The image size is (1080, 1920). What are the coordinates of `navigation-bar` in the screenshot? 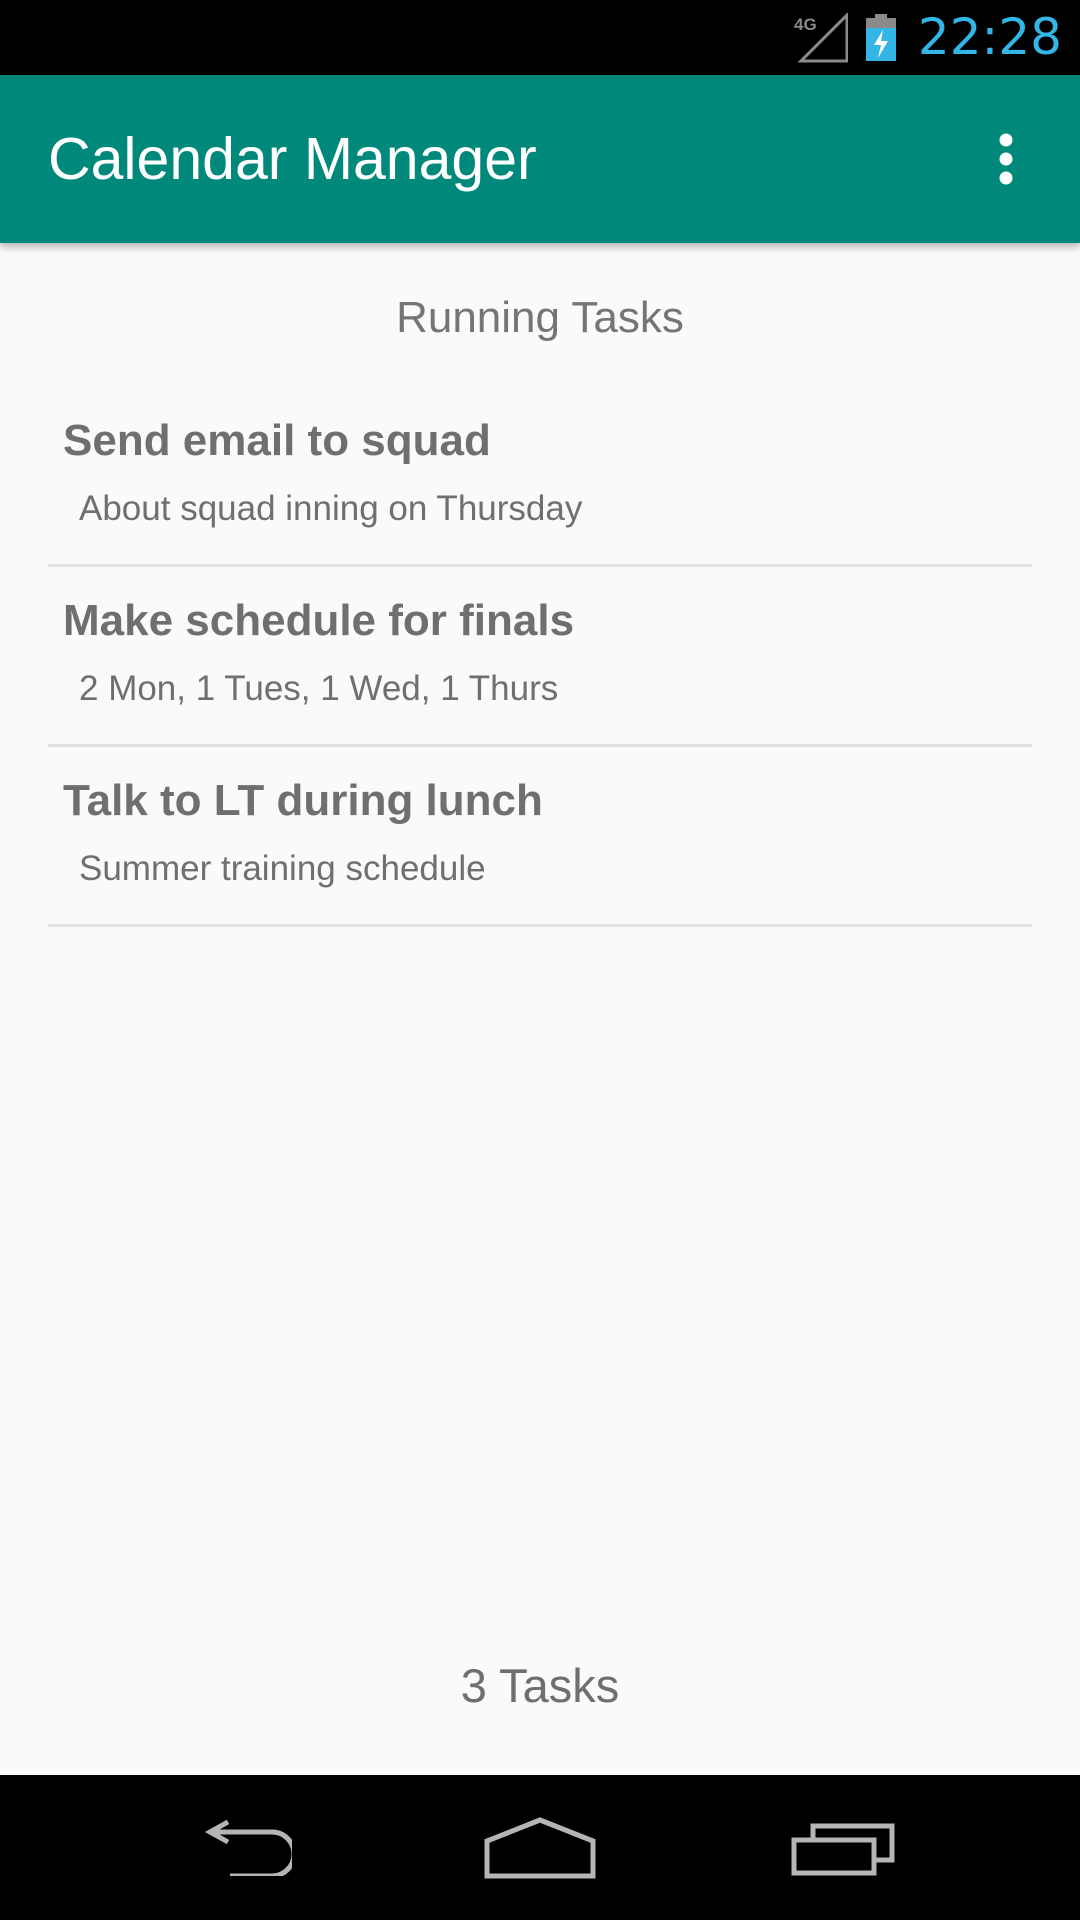 It's located at (540, 1847).